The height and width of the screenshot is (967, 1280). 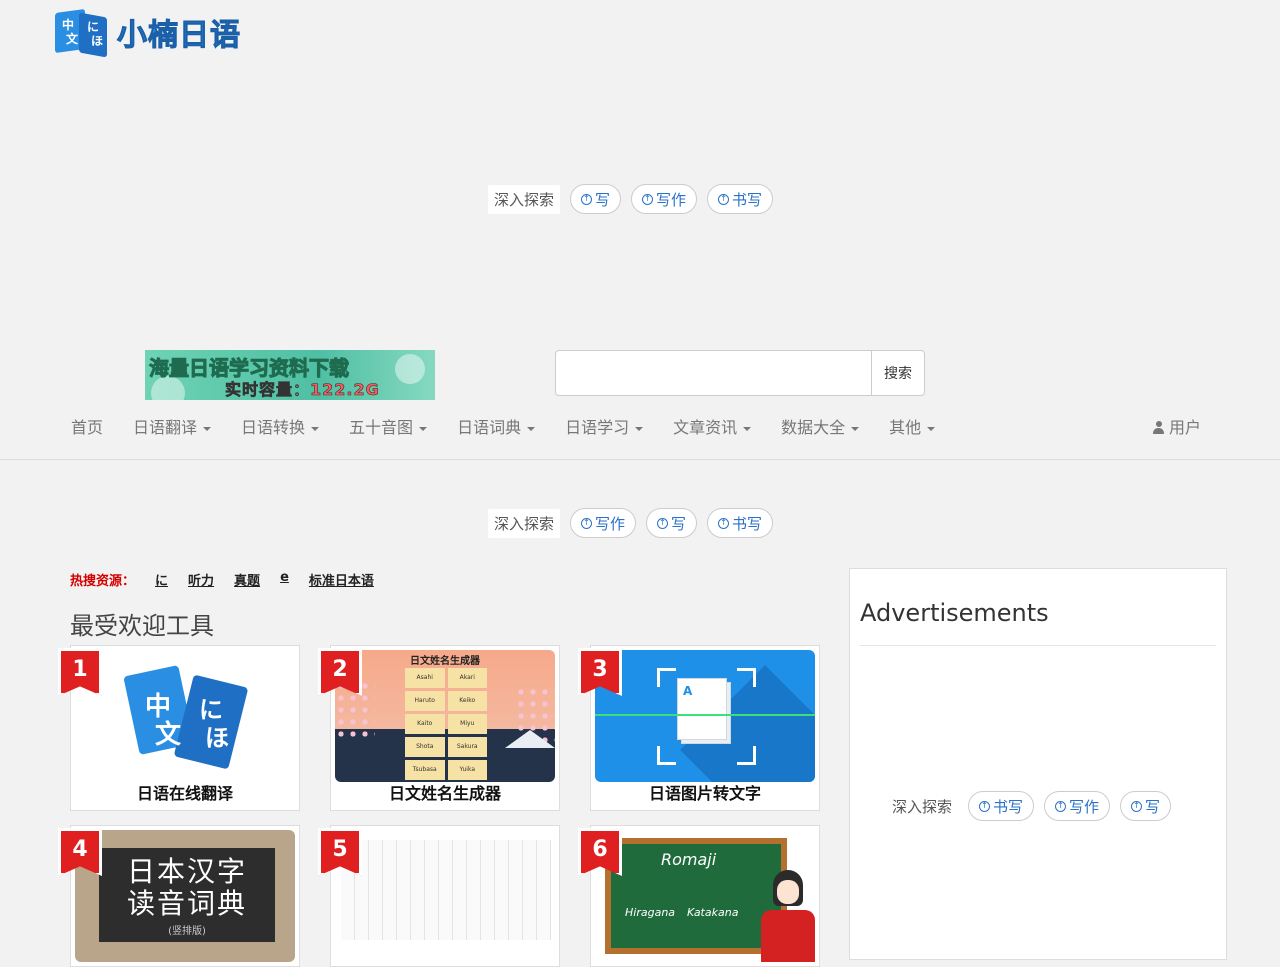 What do you see at coordinates (290, 375) in the screenshot?
I see `download-banner: 海量日语学习资料下载 实时容量：122.2G` at bounding box center [290, 375].